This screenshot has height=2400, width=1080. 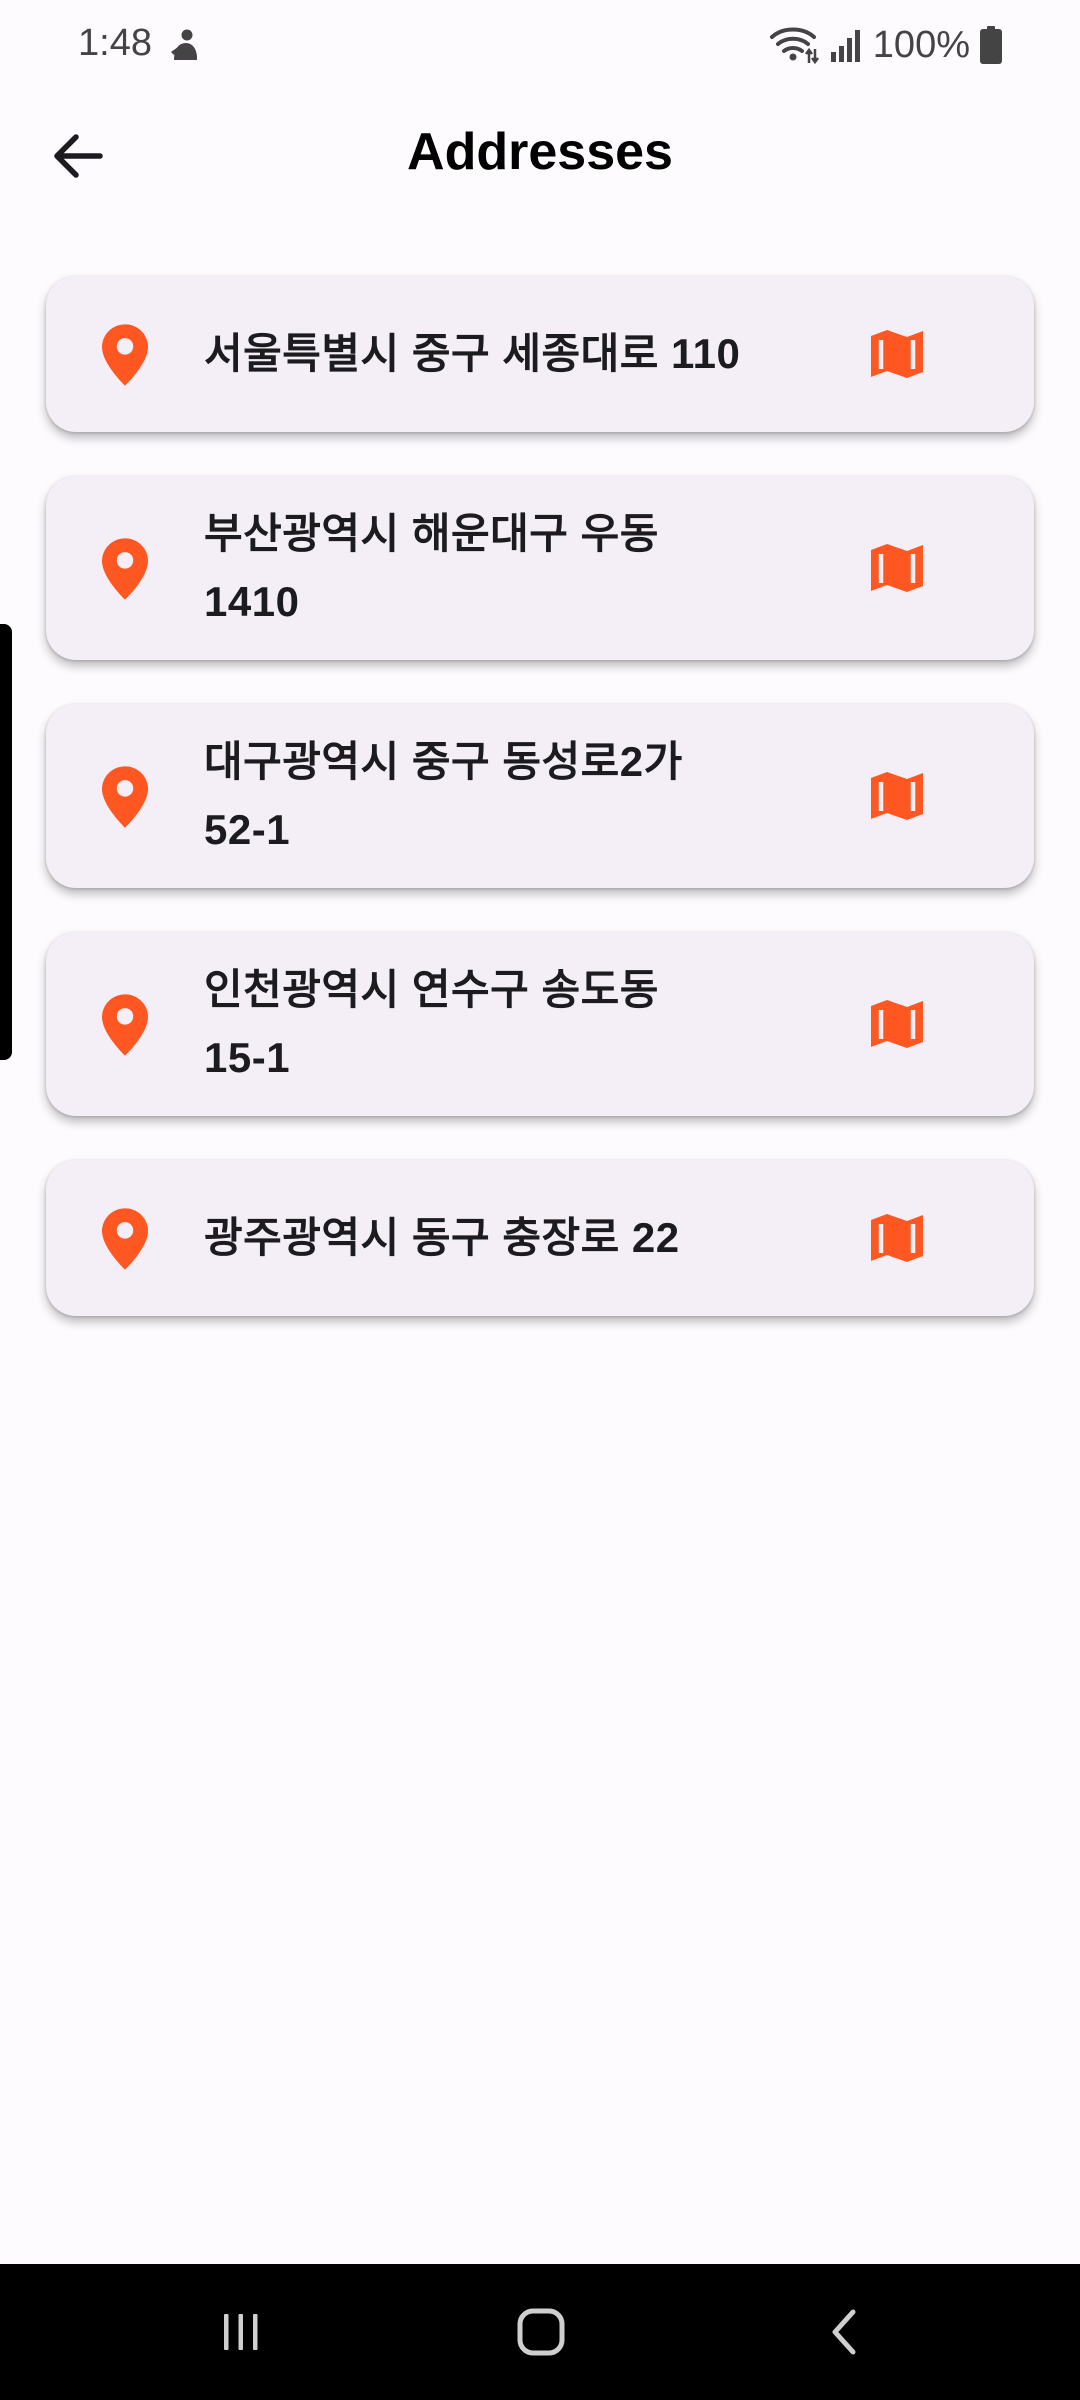 What do you see at coordinates (845, 46) in the screenshot?
I see `signal-icon` at bounding box center [845, 46].